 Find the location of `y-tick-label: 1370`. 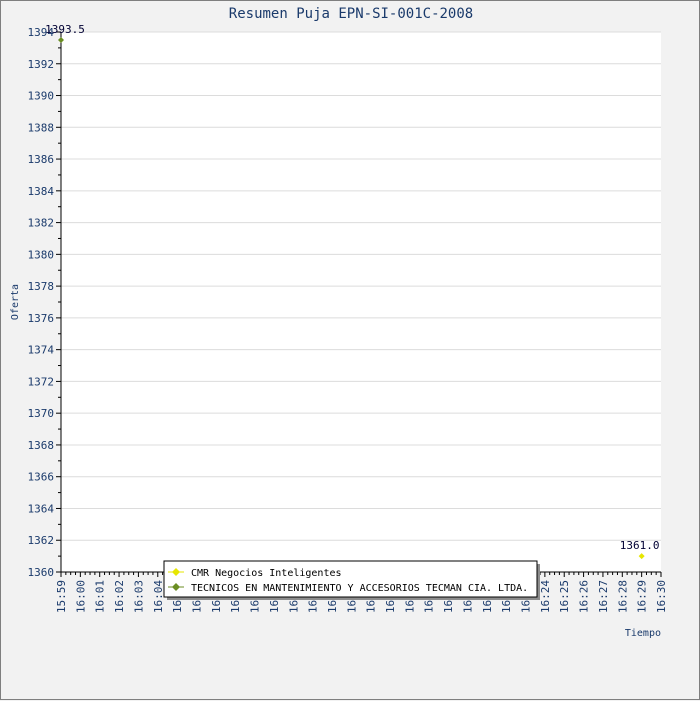

y-tick-label: 1370 is located at coordinates (41, 413).